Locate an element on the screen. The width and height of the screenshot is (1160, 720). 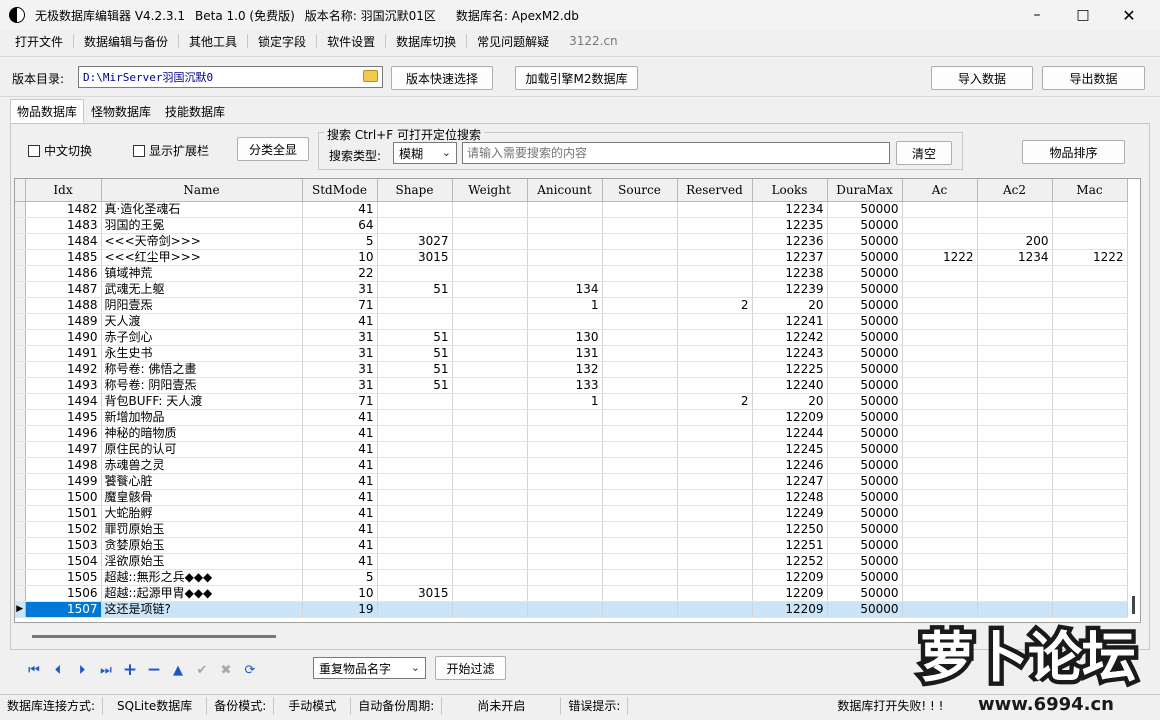
cell-stdmode: 41 is located at coordinates (340, 481).